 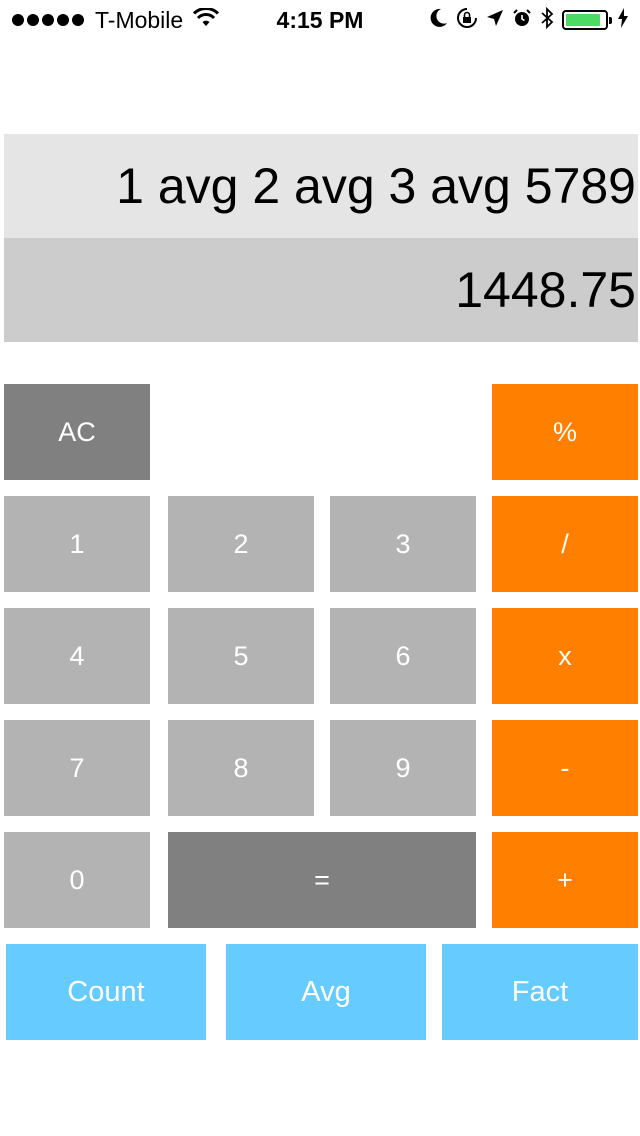 What do you see at coordinates (467, 20) in the screenshot?
I see `orientation-lock-icon` at bounding box center [467, 20].